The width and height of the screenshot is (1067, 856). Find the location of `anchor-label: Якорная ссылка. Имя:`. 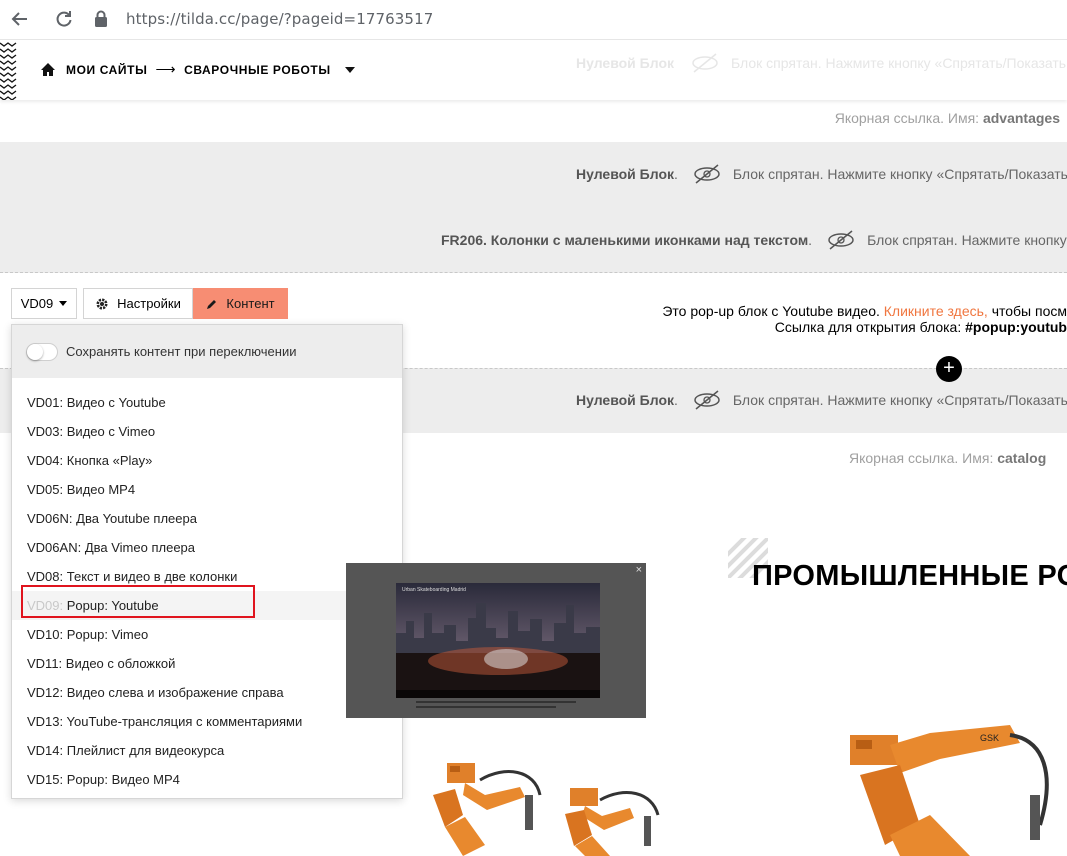

anchor-label: Якорная ссылка. Имя: is located at coordinates (907, 118).